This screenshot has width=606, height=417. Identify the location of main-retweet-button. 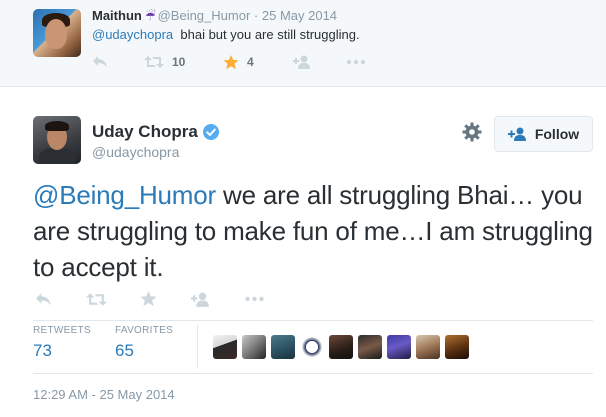
(96, 299).